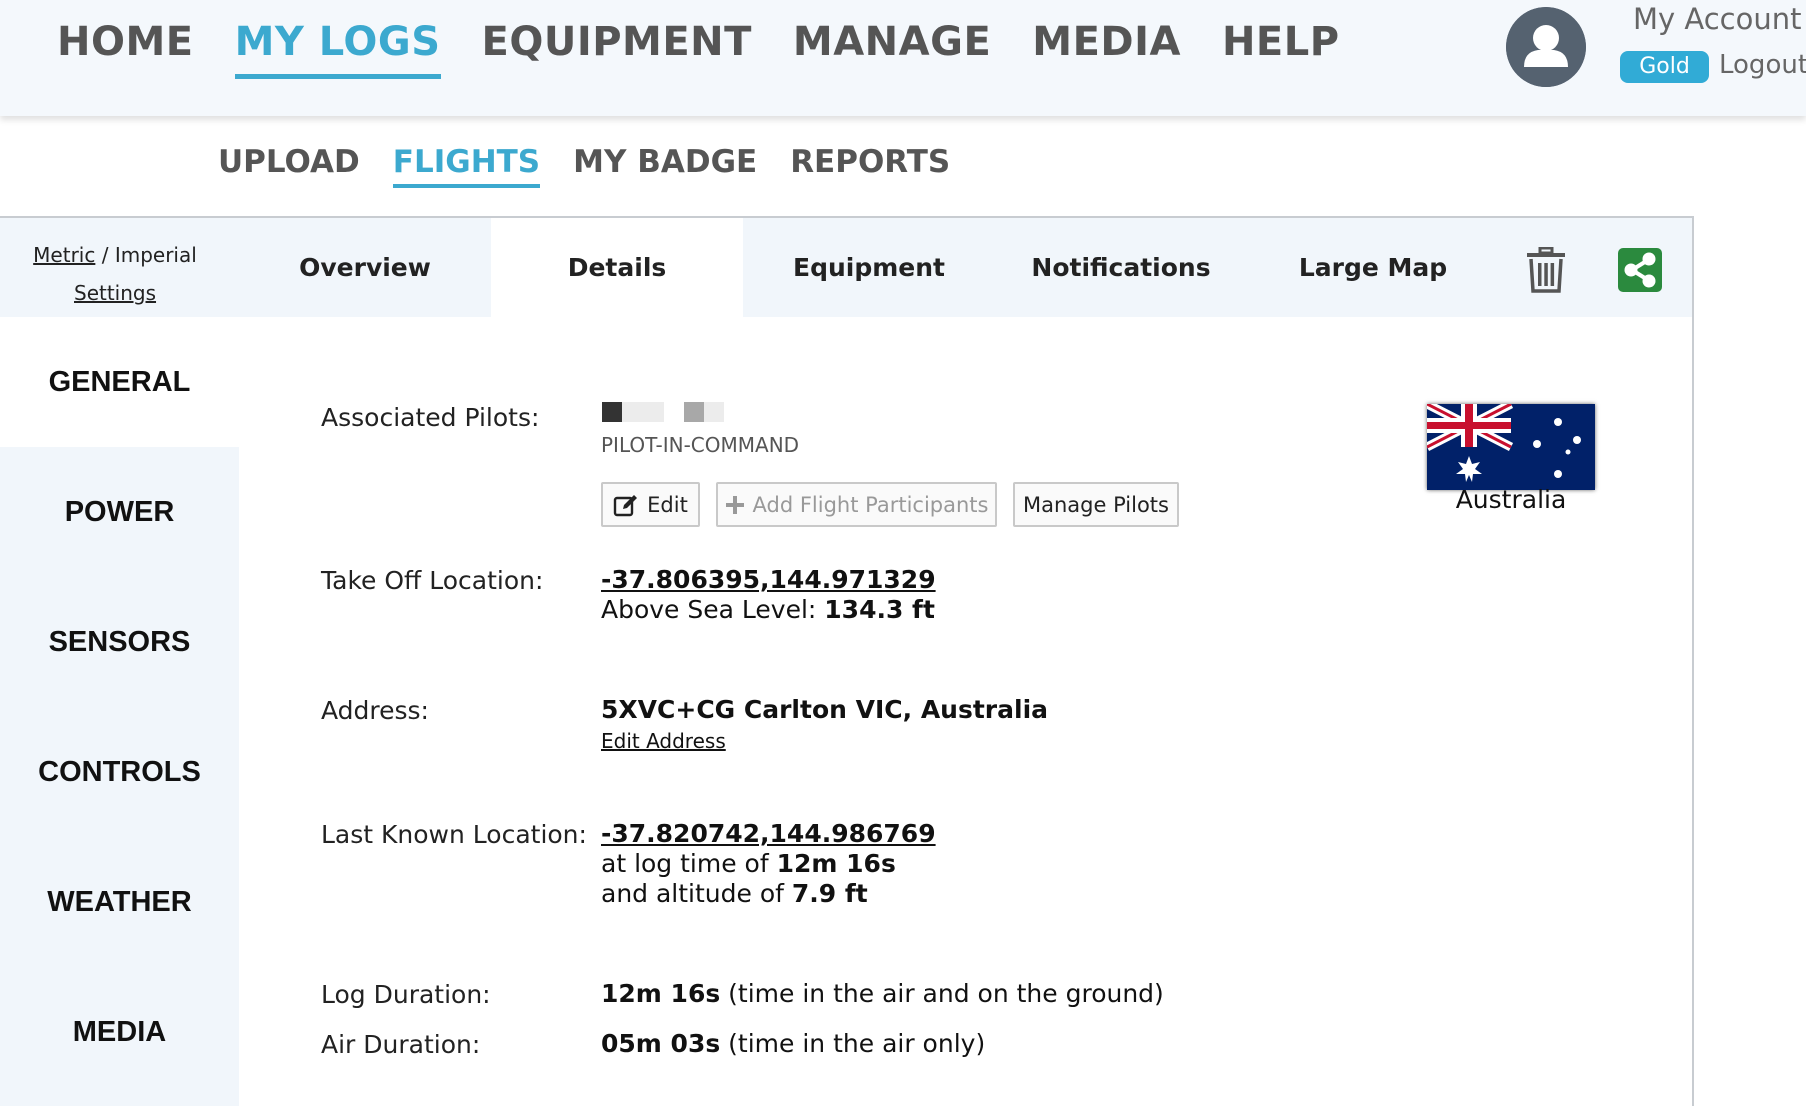 The height and width of the screenshot is (1106, 1806). I want to click on altitude-value: 7.9 ft, so click(829, 893).